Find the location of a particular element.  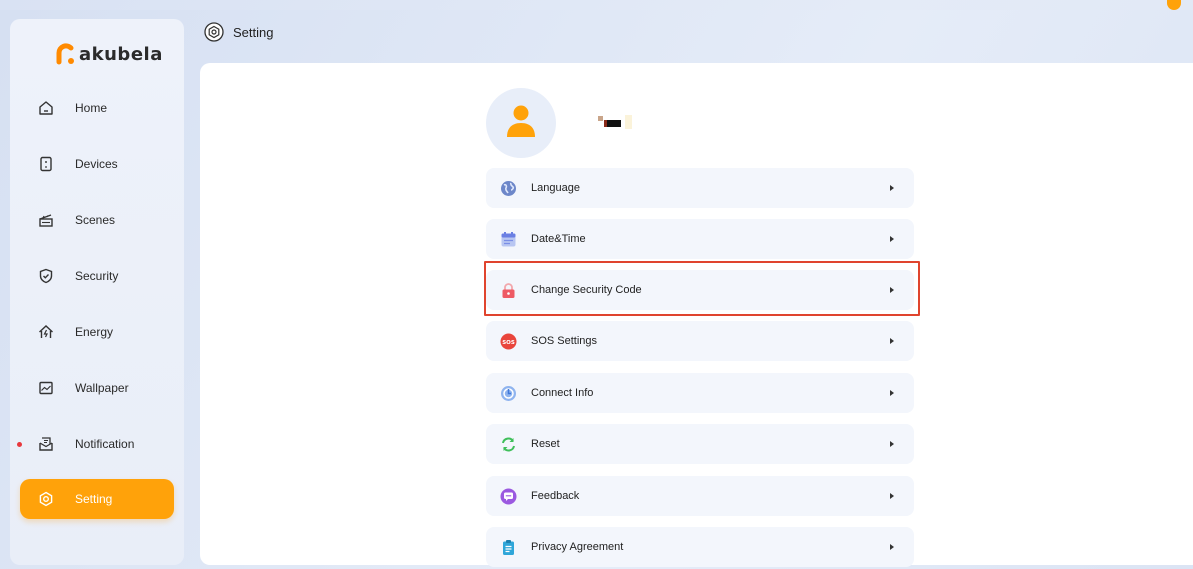

energy-house-icon is located at coordinates (46, 332).